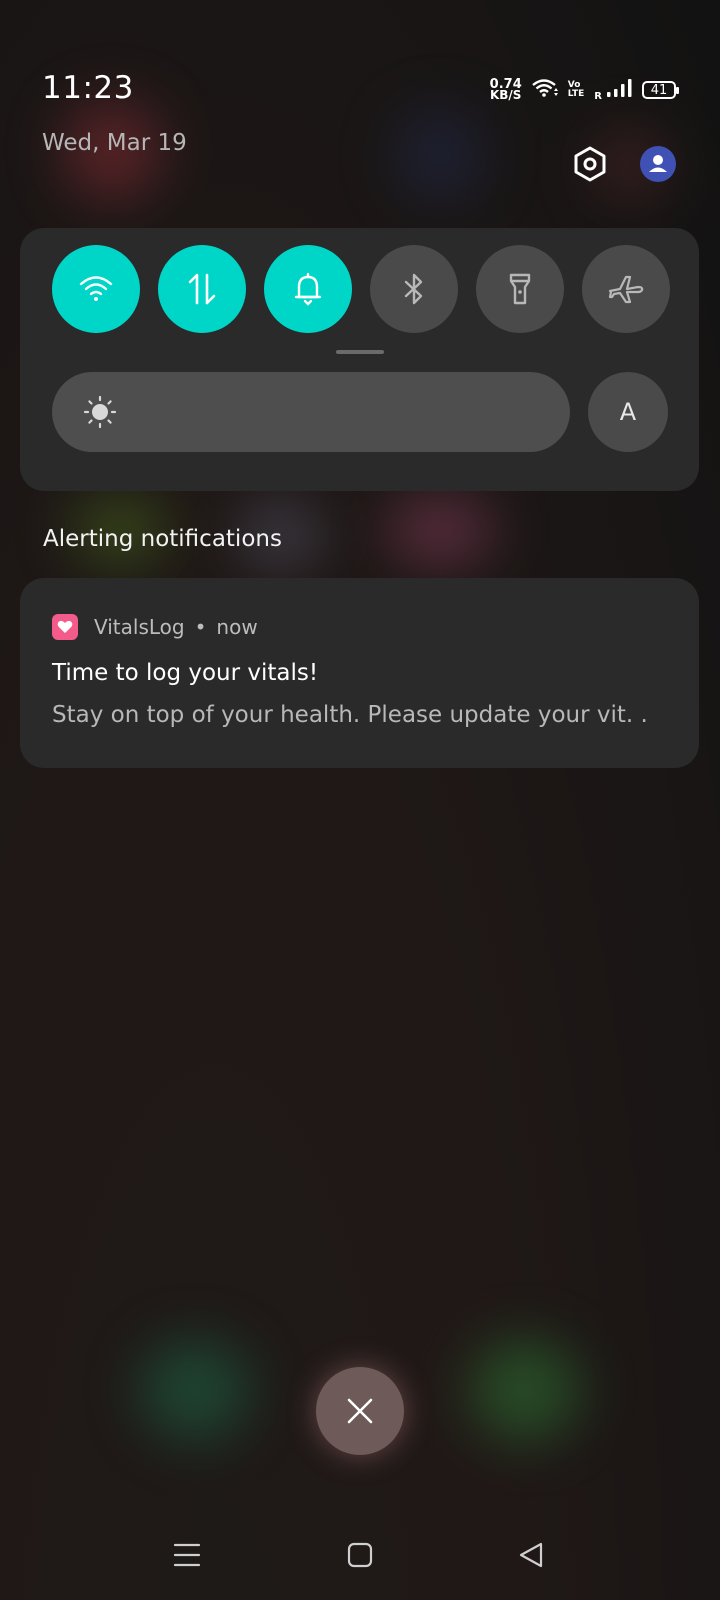 Image resolution: width=720 pixels, height=1600 pixels. I want to click on home-button, so click(360, 1555).